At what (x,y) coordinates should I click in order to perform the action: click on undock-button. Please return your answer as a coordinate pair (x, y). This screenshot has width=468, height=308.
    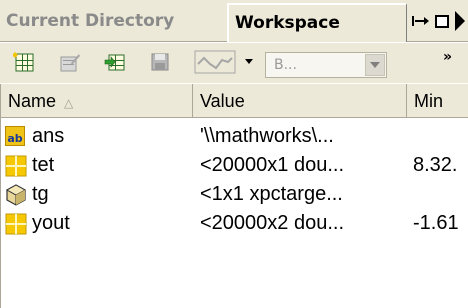
    Looking at the image, I should click on (421, 21).